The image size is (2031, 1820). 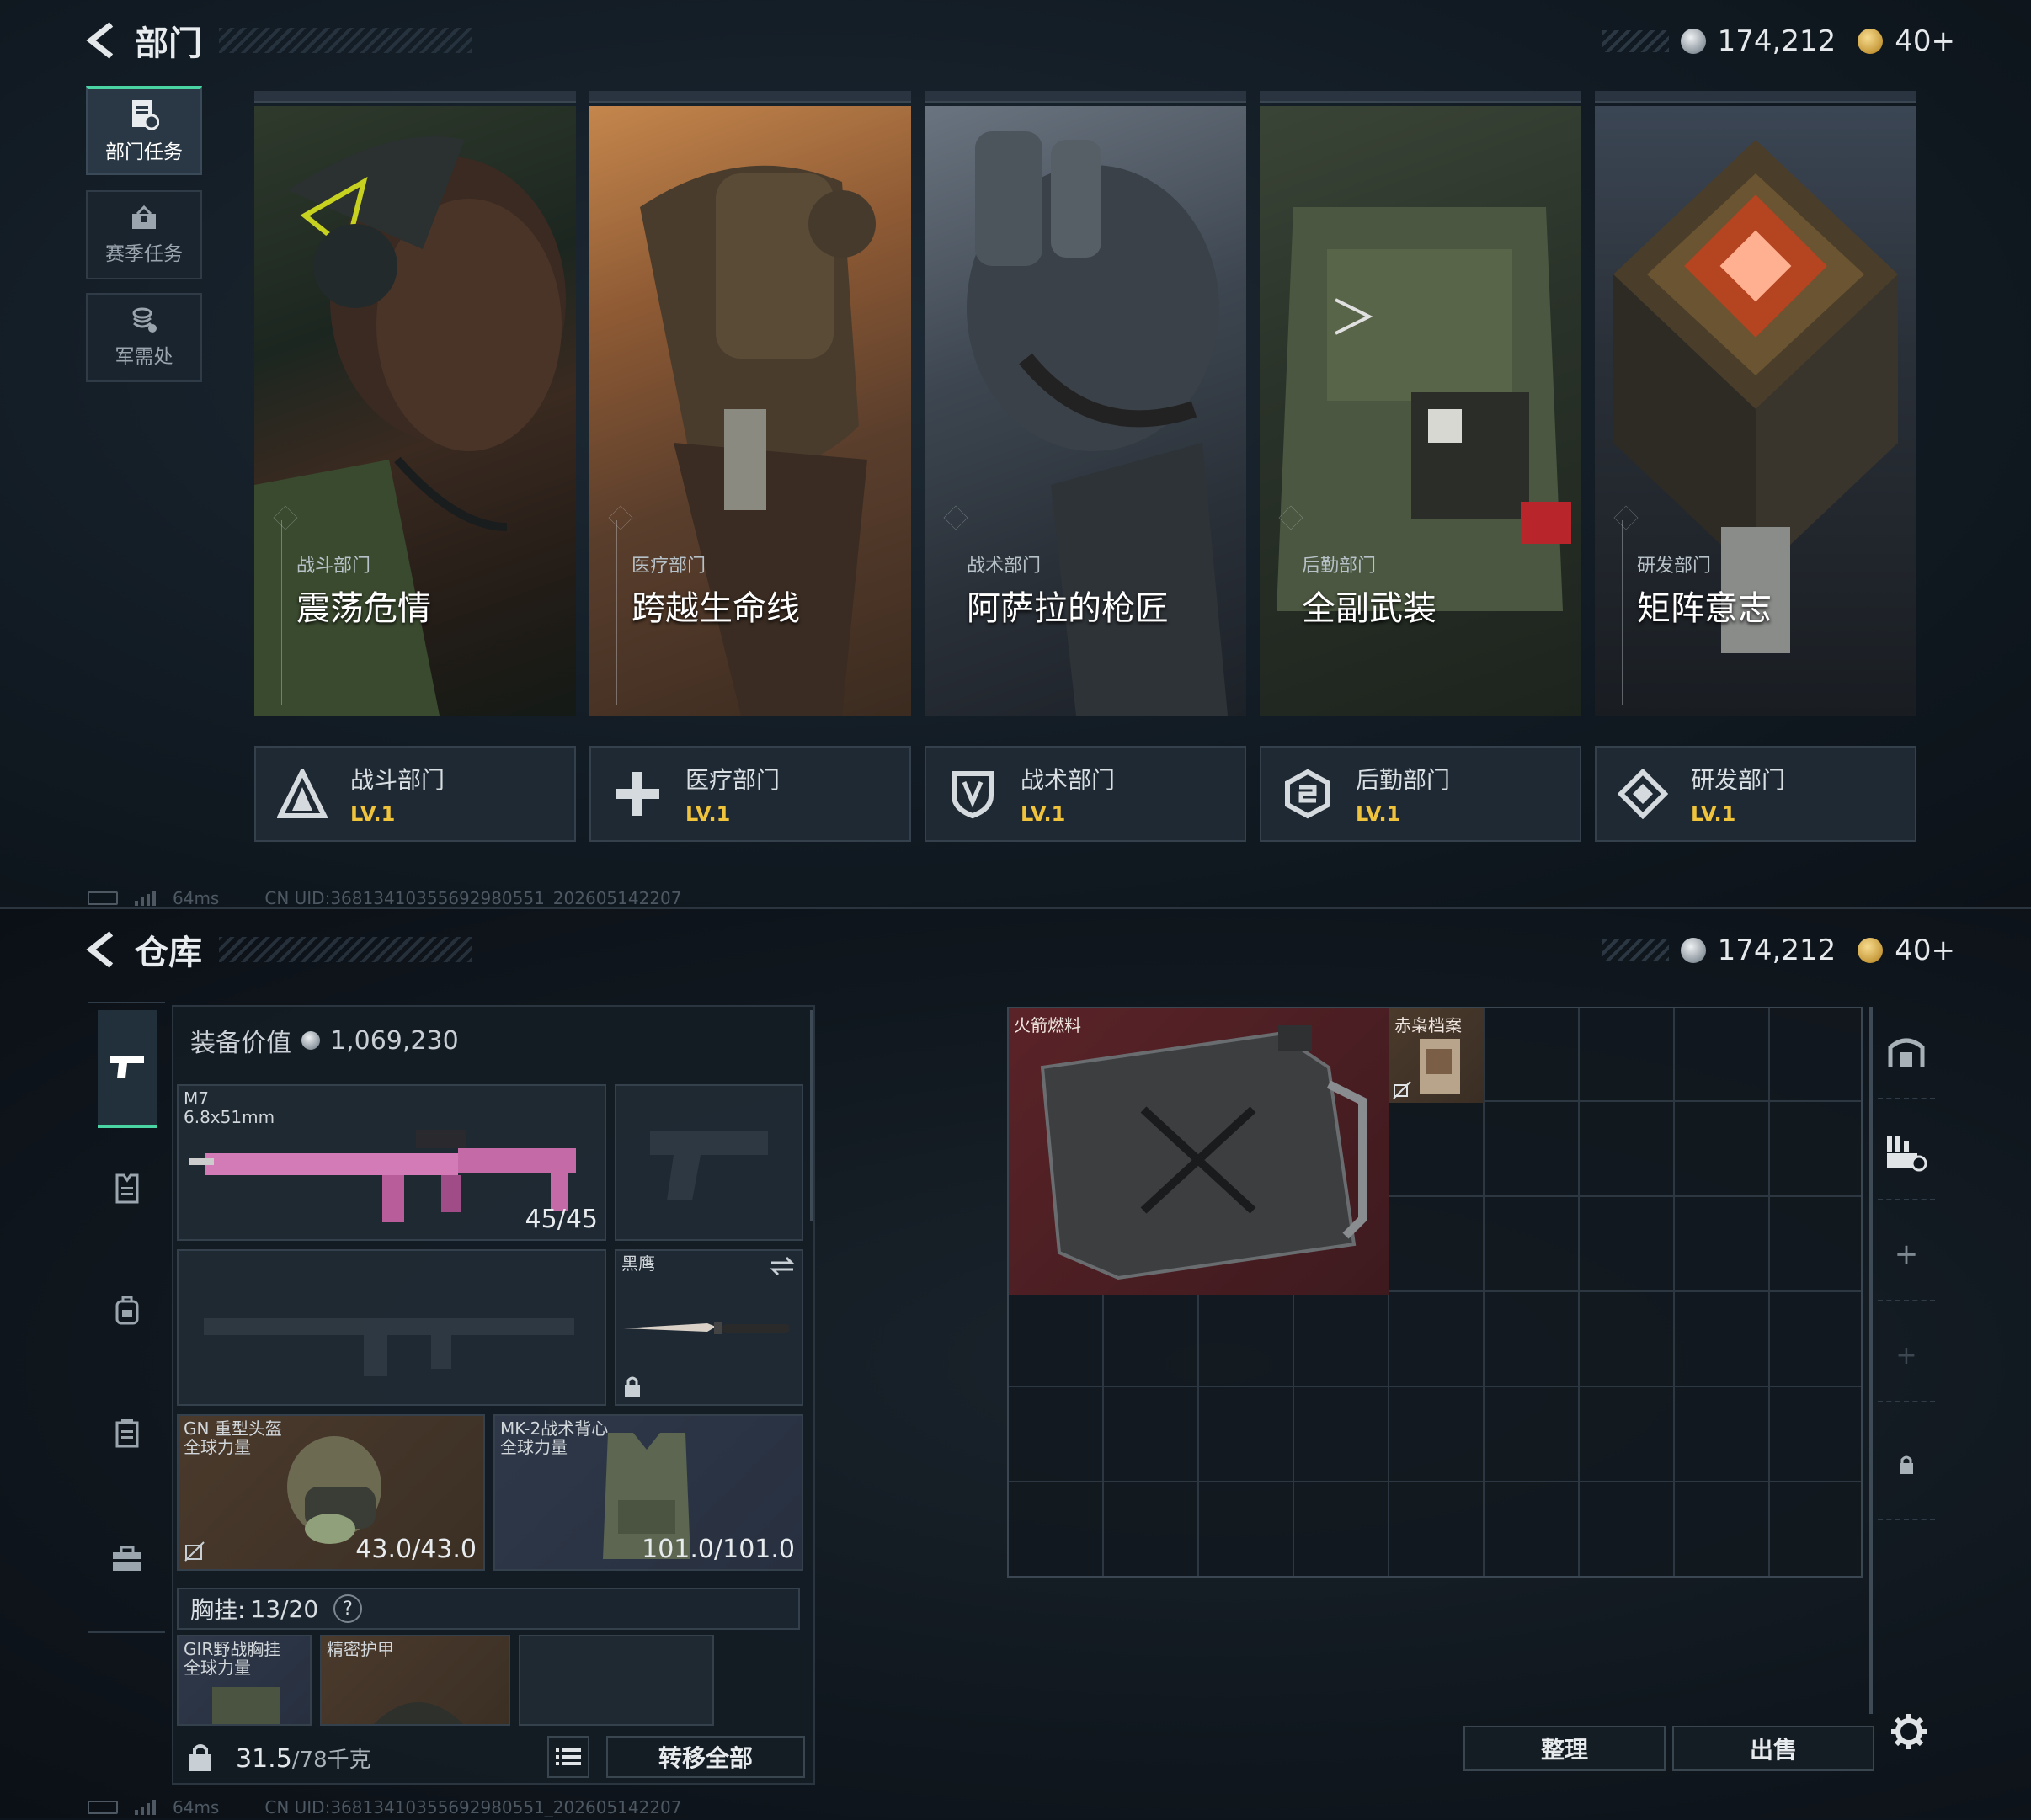 I want to click on slot-helmet: GN 重型头盔 全球力量 43.0/43.0, so click(x=331, y=1492).